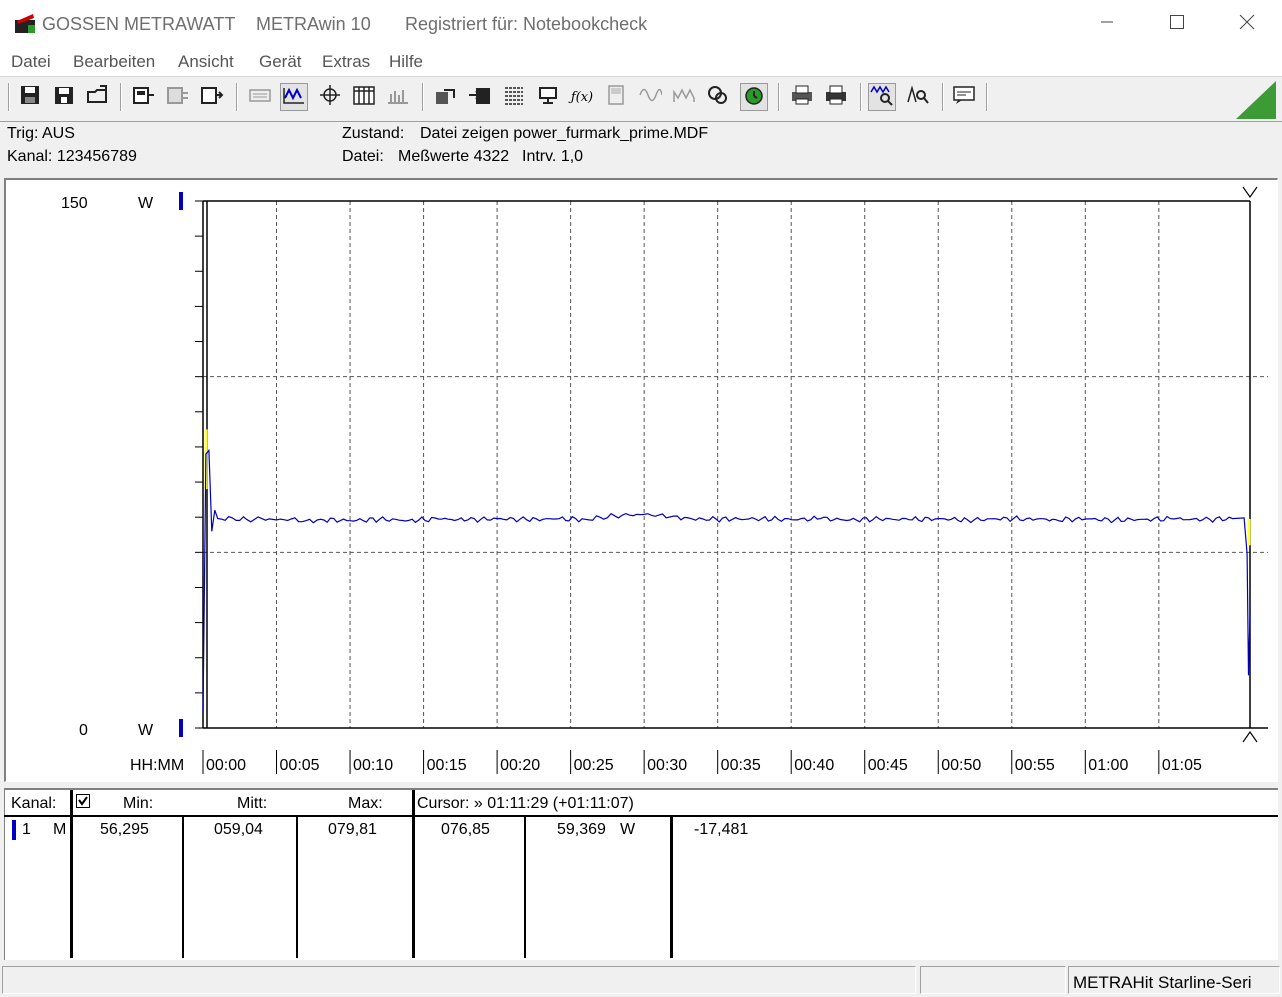 This screenshot has width=1282, height=997. Describe the element at coordinates (181, 201) in the screenshot. I see `y-max-marker` at that location.